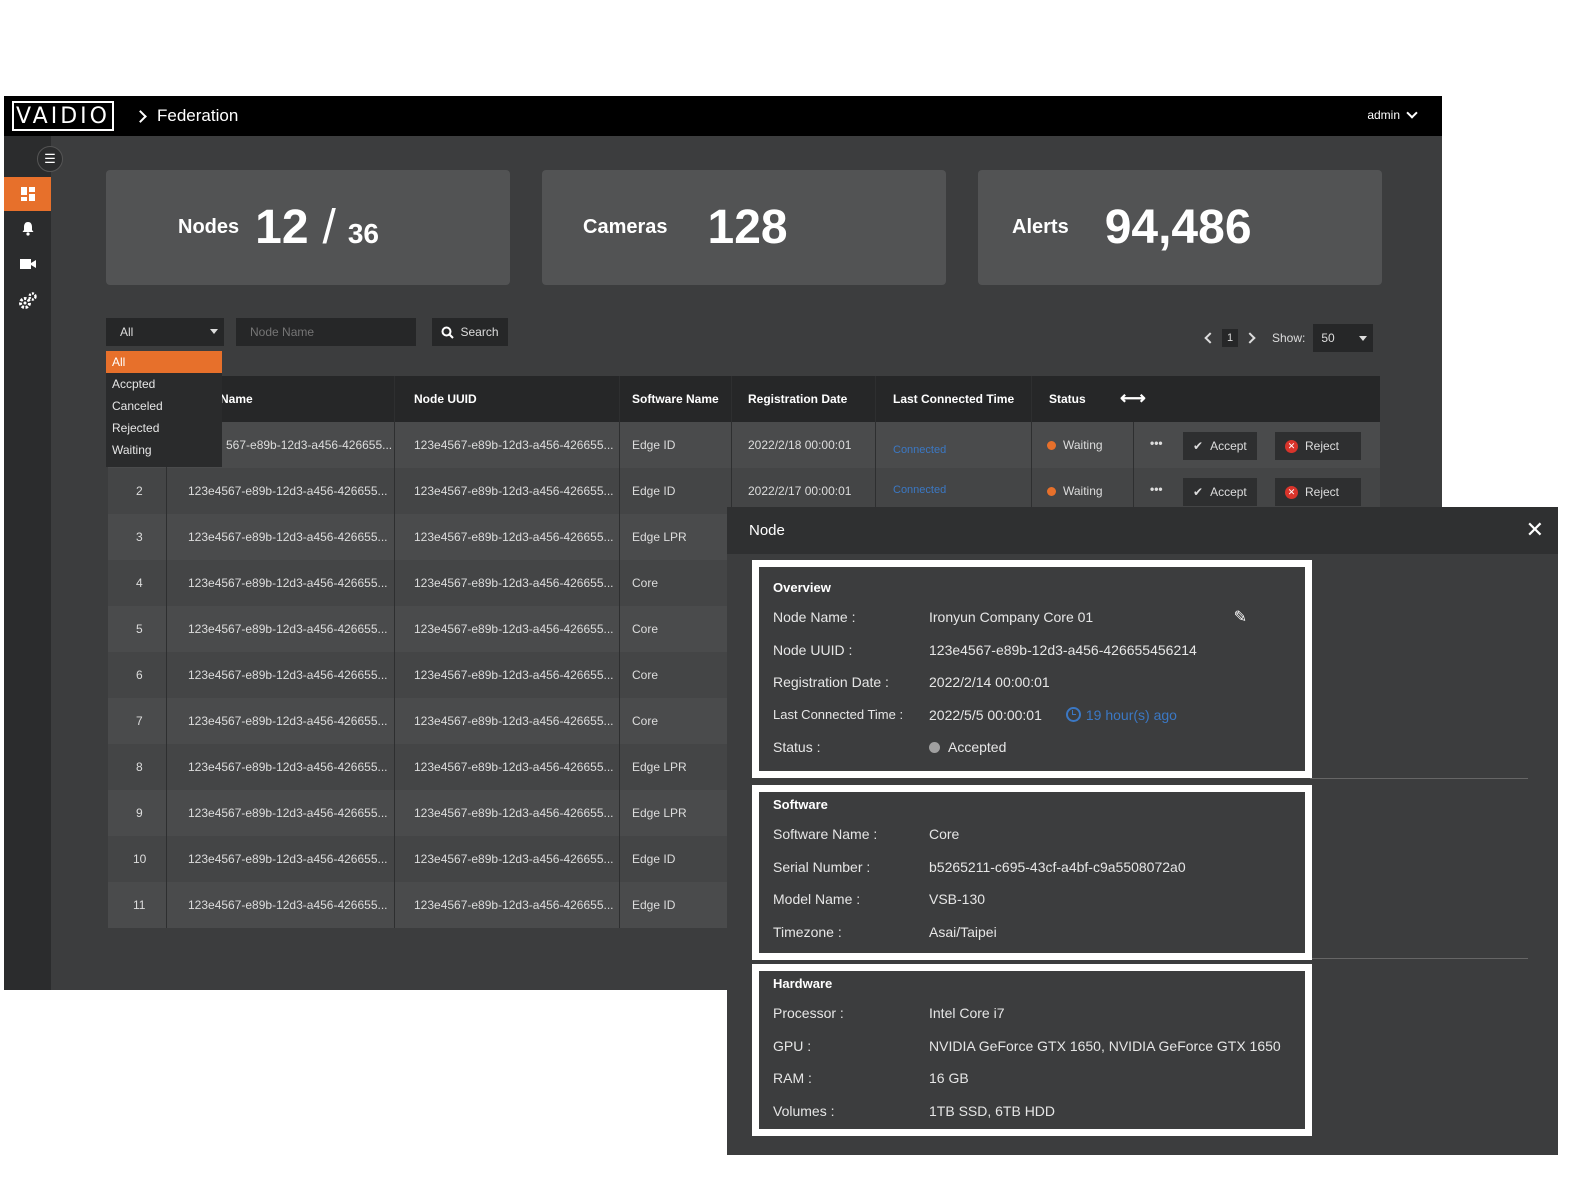 The width and height of the screenshot is (1590, 1203). I want to click on dropdown-option-accepted: Accpted, so click(164, 384).